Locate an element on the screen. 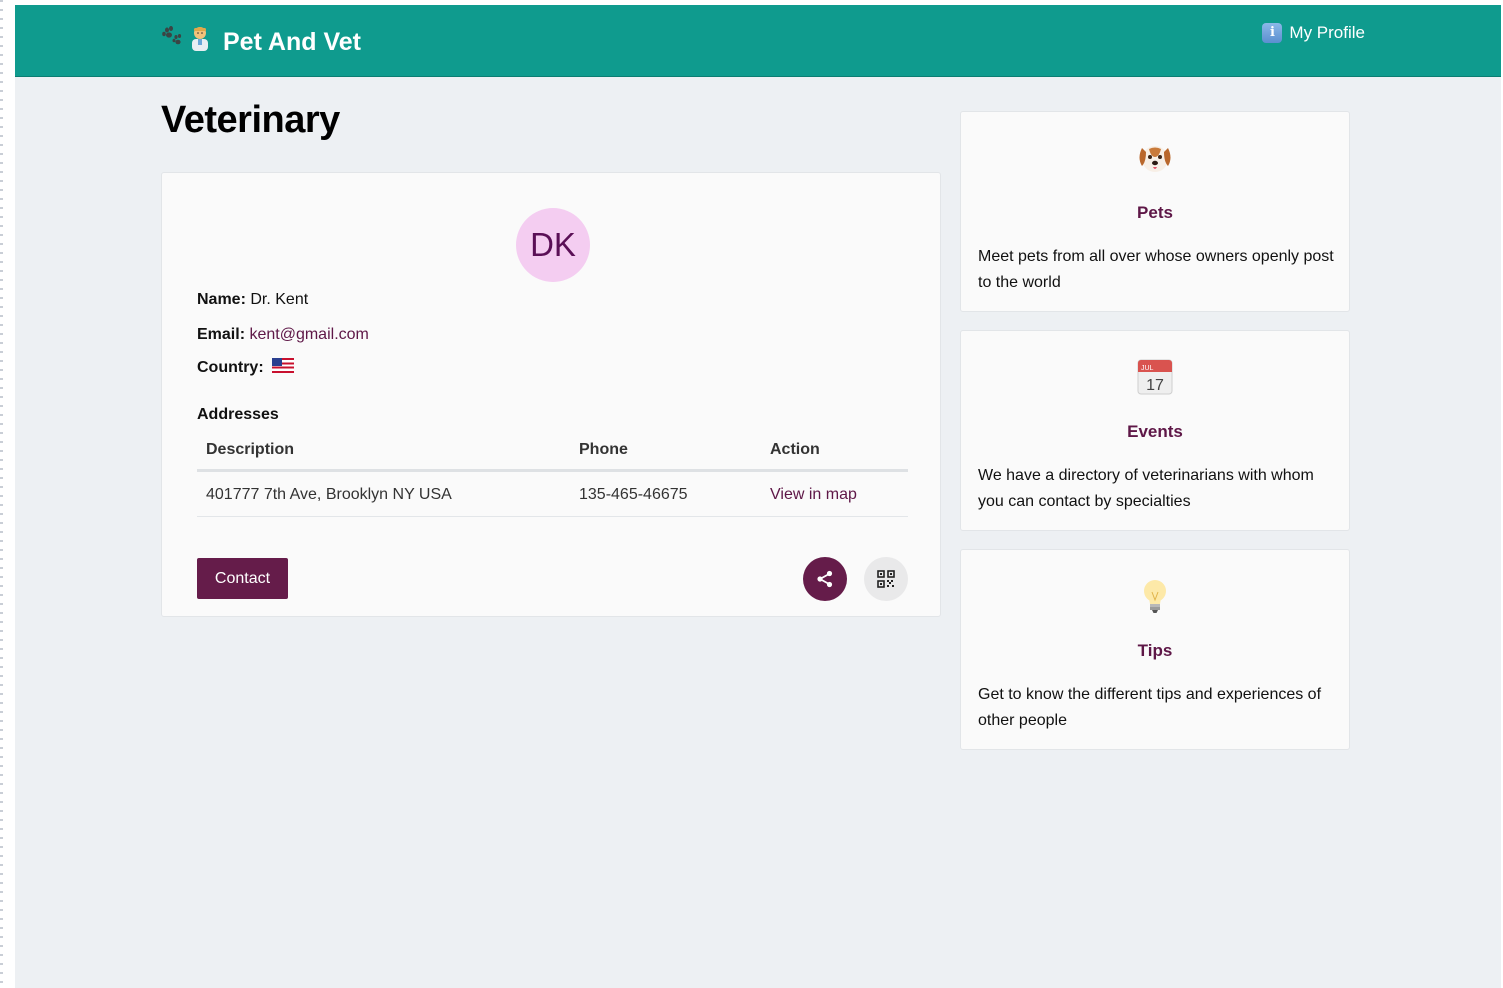  brand: Pet And Vet is located at coordinates (261, 42).